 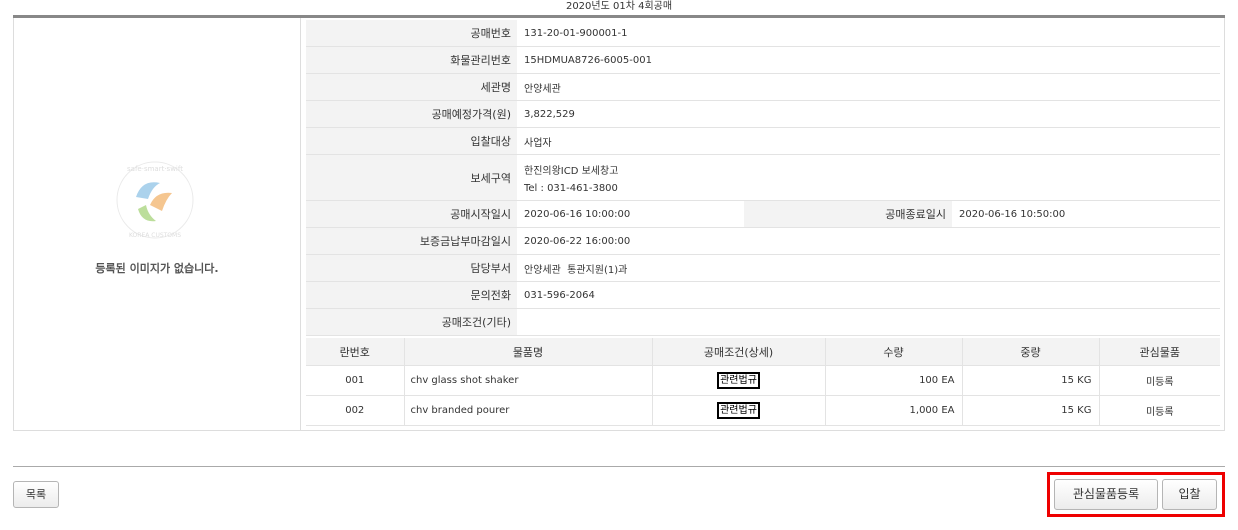 What do you see at coordinates (869, 295) in the screenshot?
I see `phone-value: 031-596-2064` at bounding box center [869, 295].